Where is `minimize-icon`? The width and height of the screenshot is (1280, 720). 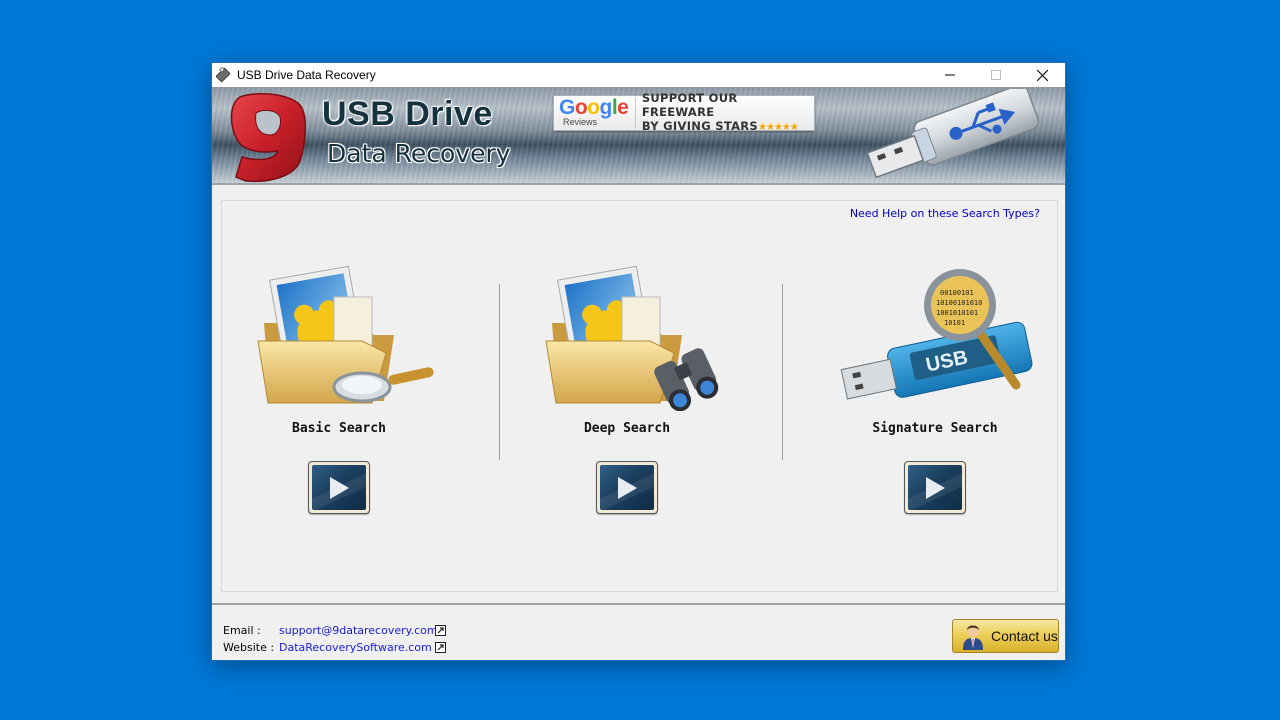 minimize-icon is located at coordinates (950, 75).